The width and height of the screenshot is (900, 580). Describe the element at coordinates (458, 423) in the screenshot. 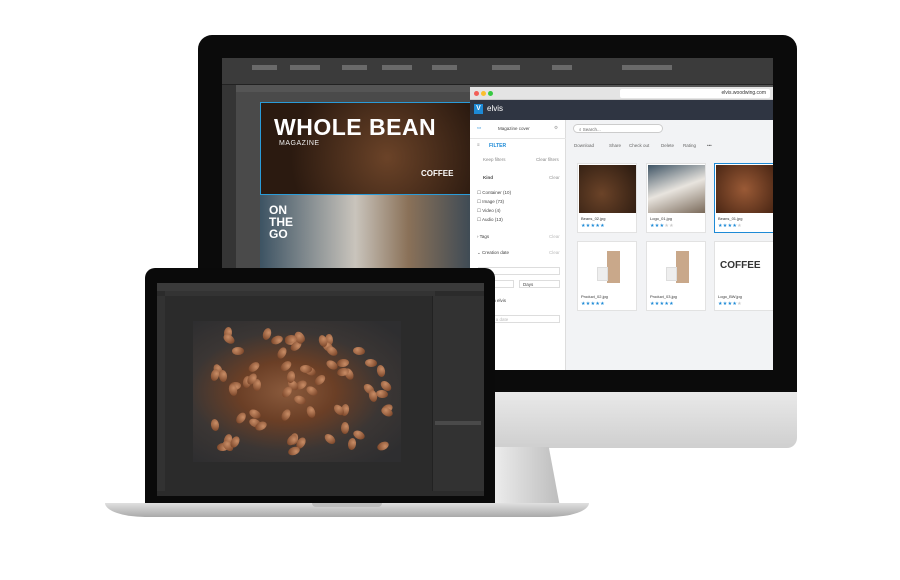

I see `layer-row` at that location.